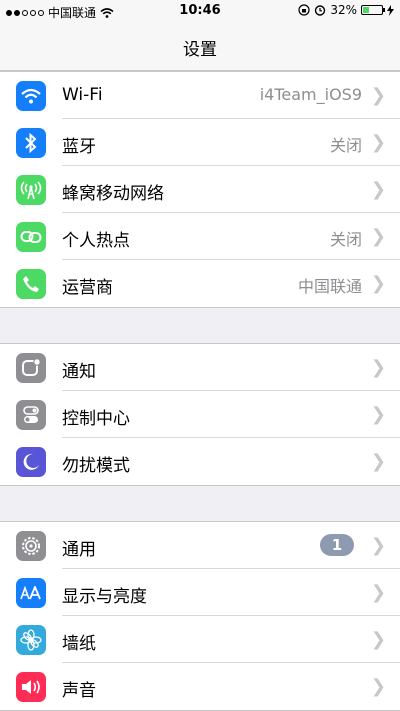 The height and width of the screenshot is (711, 400). What do you see at coordinates (200, 367) in the screenshot?
I see `row-notifications: 通知 ❯` at bounding box center [200, 367].